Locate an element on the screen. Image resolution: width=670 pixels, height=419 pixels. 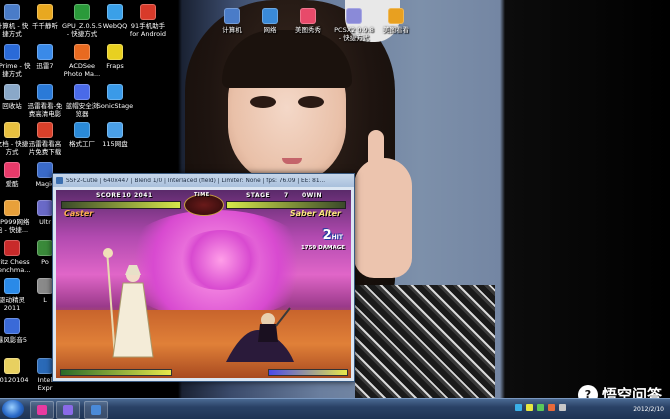
desktop-icon: Fraps is located at coordinates (115, 57).